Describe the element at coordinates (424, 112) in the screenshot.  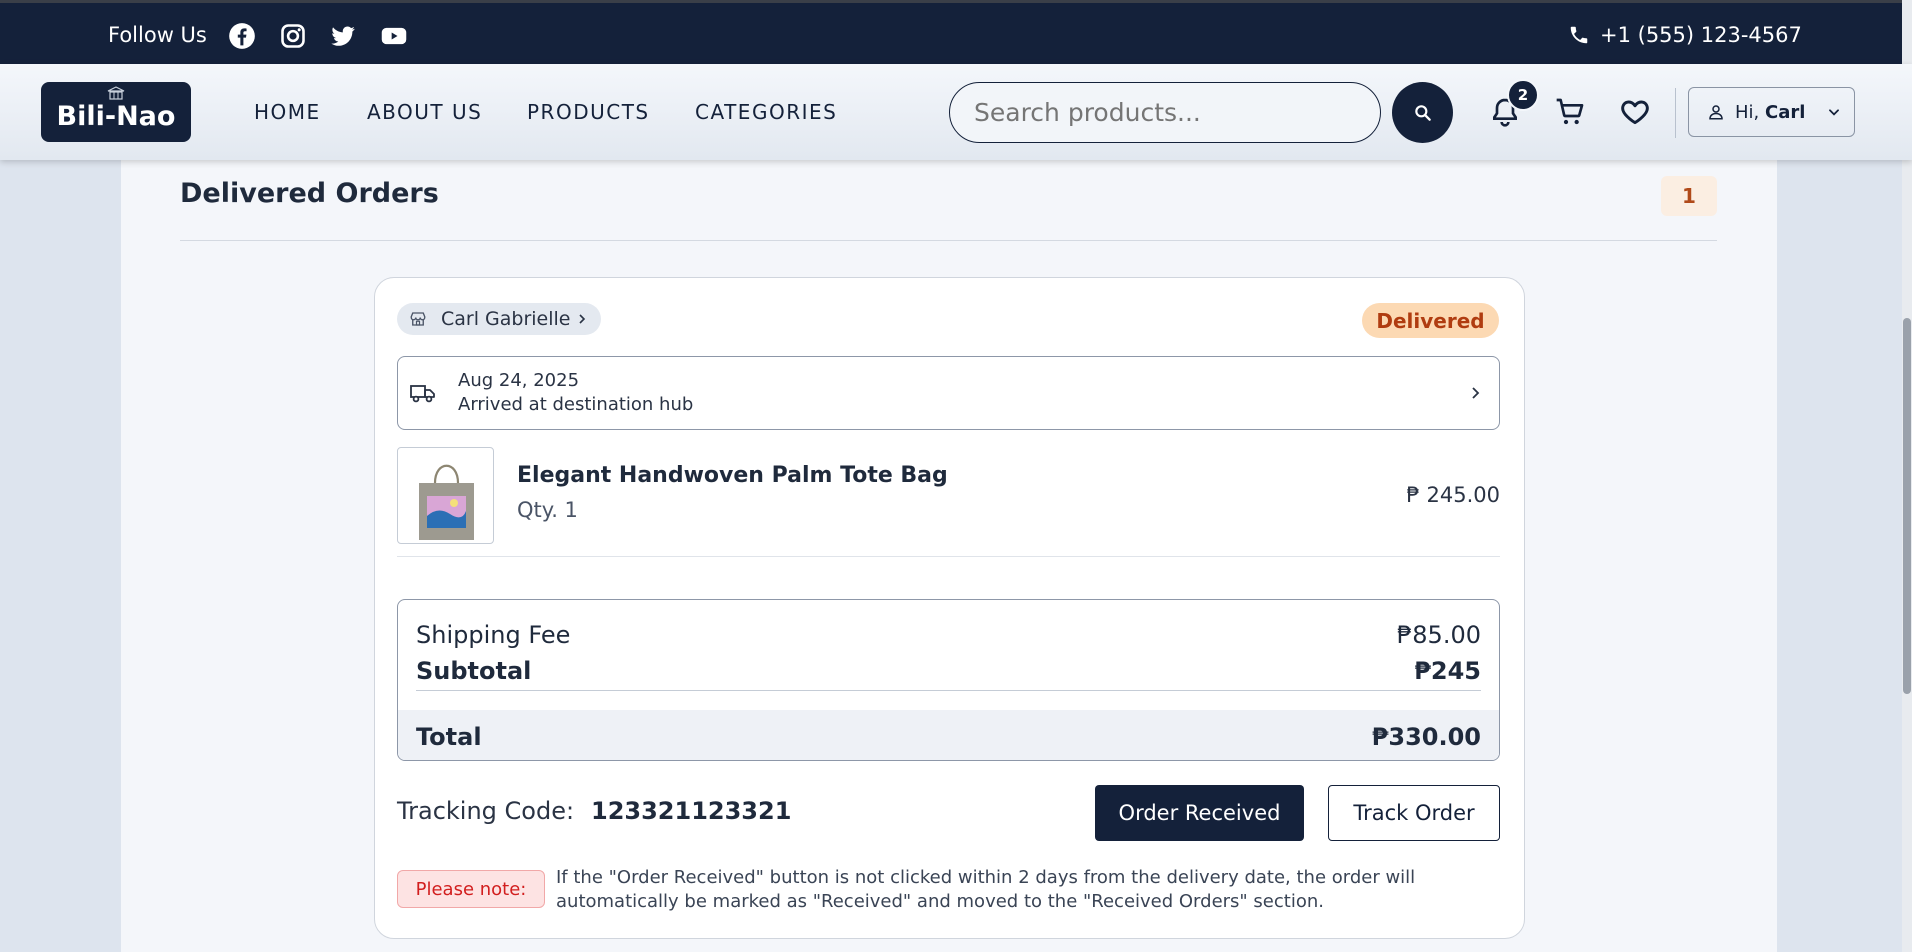
I see `nav-link-about-us: ABOUT US` at that location.